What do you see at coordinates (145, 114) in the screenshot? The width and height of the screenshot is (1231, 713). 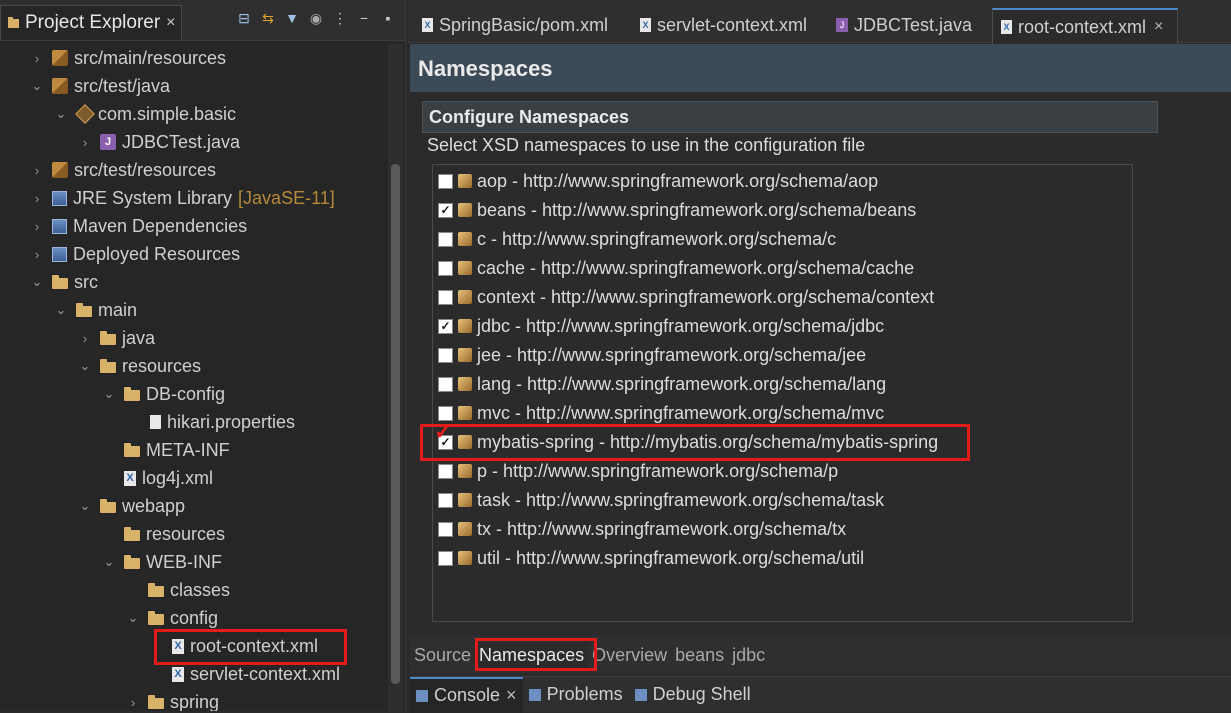 I see `tree-item: ⌄ com.simple.basic` at bounding box center [145, 114].